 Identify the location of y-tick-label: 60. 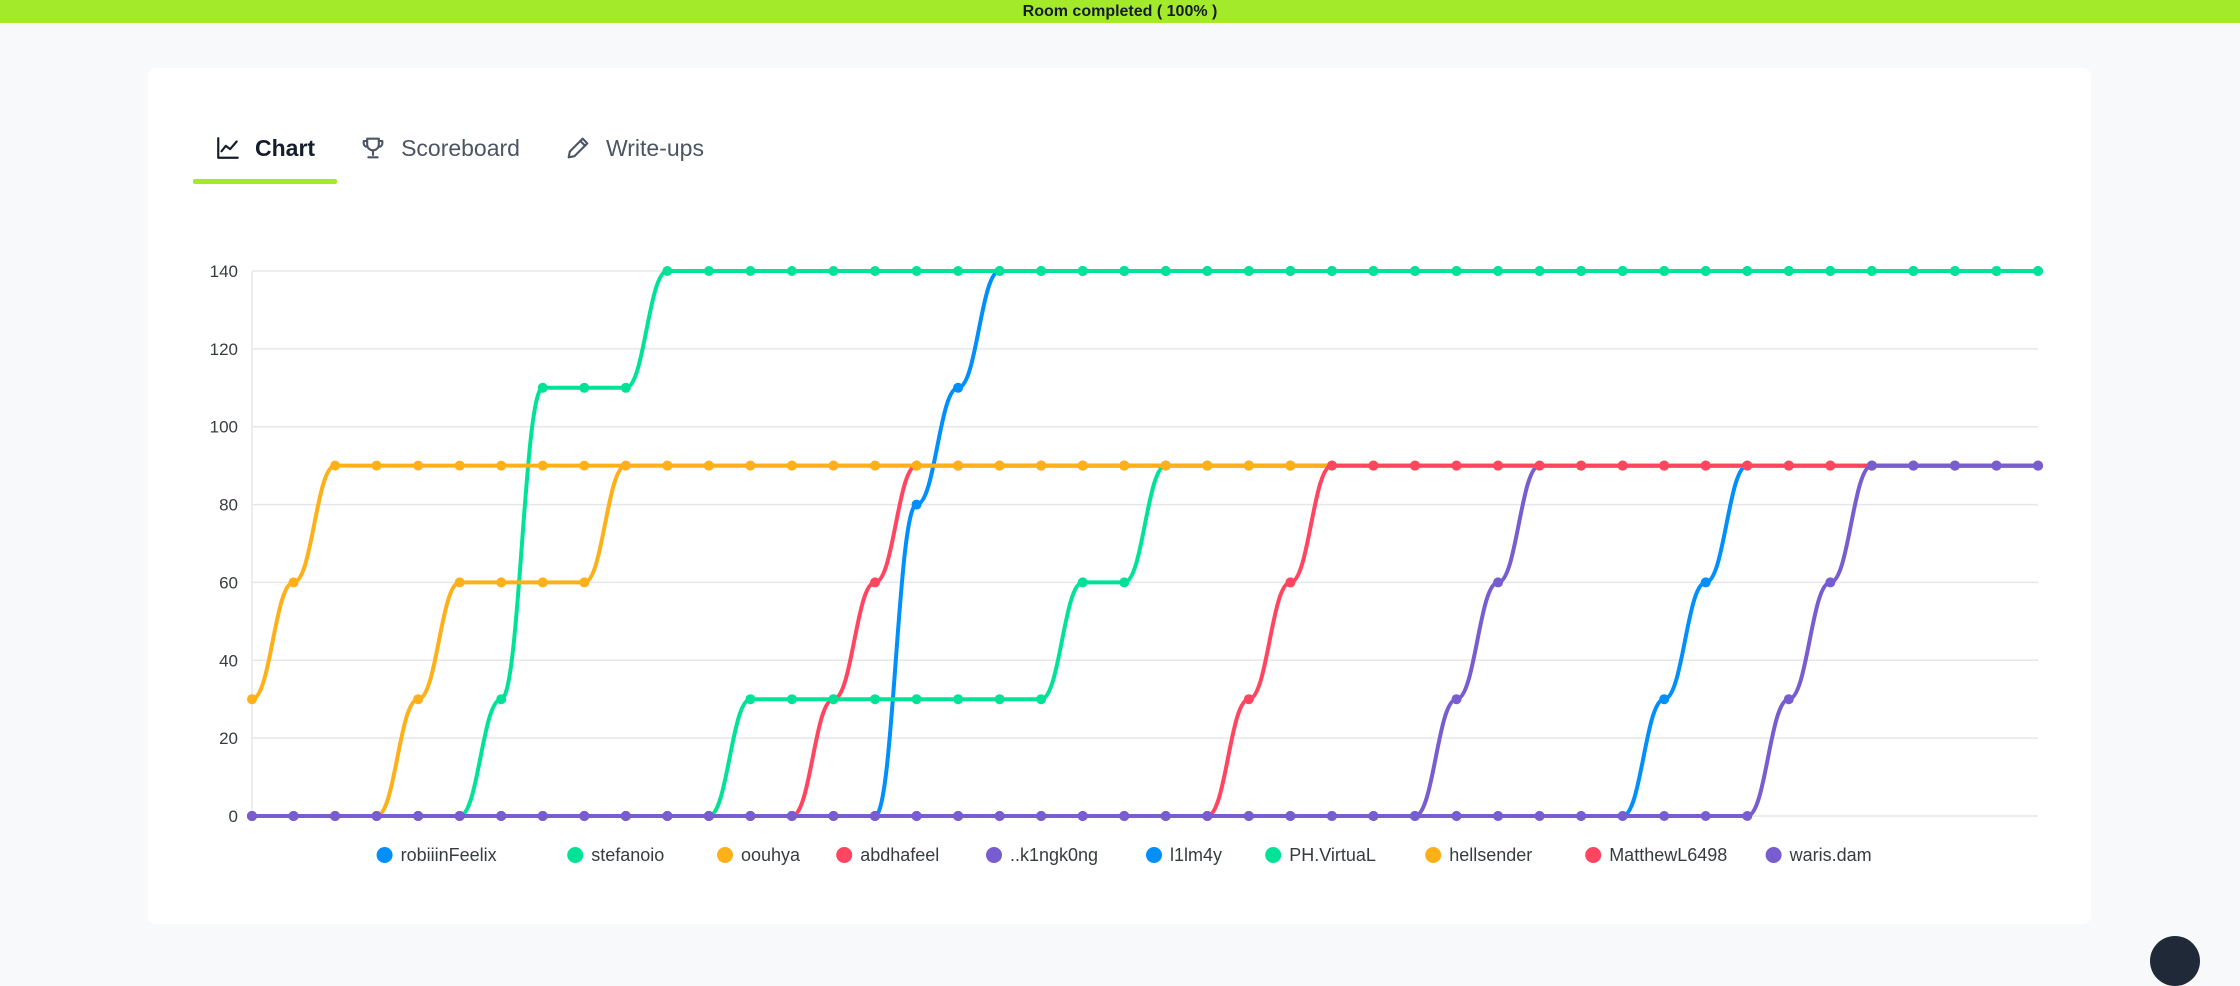
(228, 582).